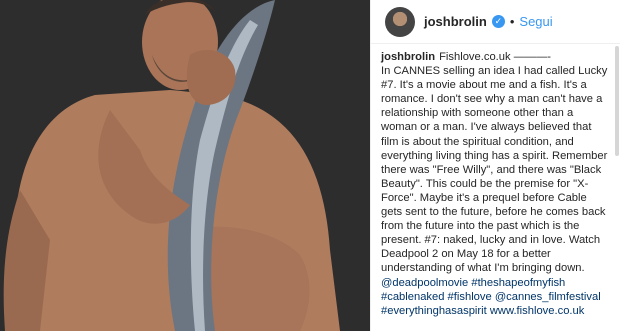  Describe the element at coordinates (617, 101) in the screenshot. I see `scrollbar` at that location.